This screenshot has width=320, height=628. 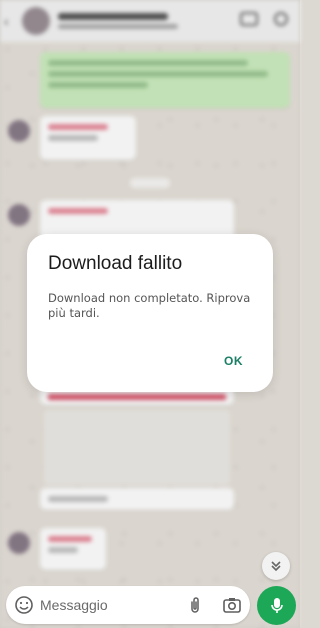 I want to click on chevron-double-down-icon, so click(x=276, y=566).